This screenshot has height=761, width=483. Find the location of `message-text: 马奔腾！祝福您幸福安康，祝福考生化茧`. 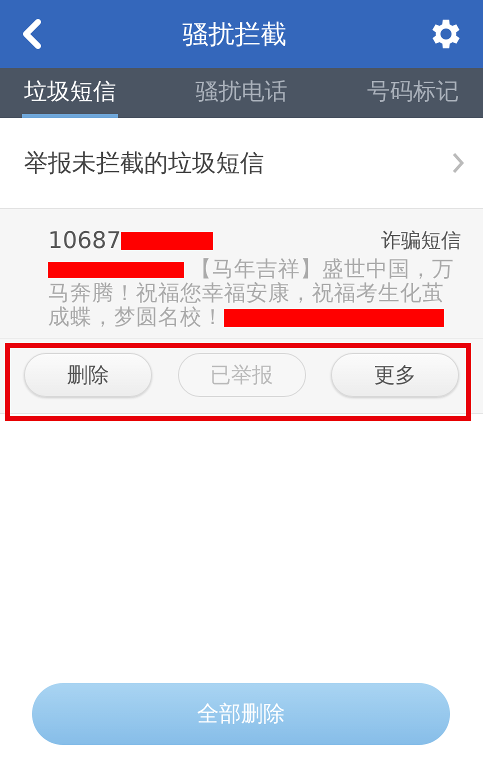

message-text: 马奔腾！祝福您幸福安康，祝福考生化茧 is located at coordinates (246, 294).